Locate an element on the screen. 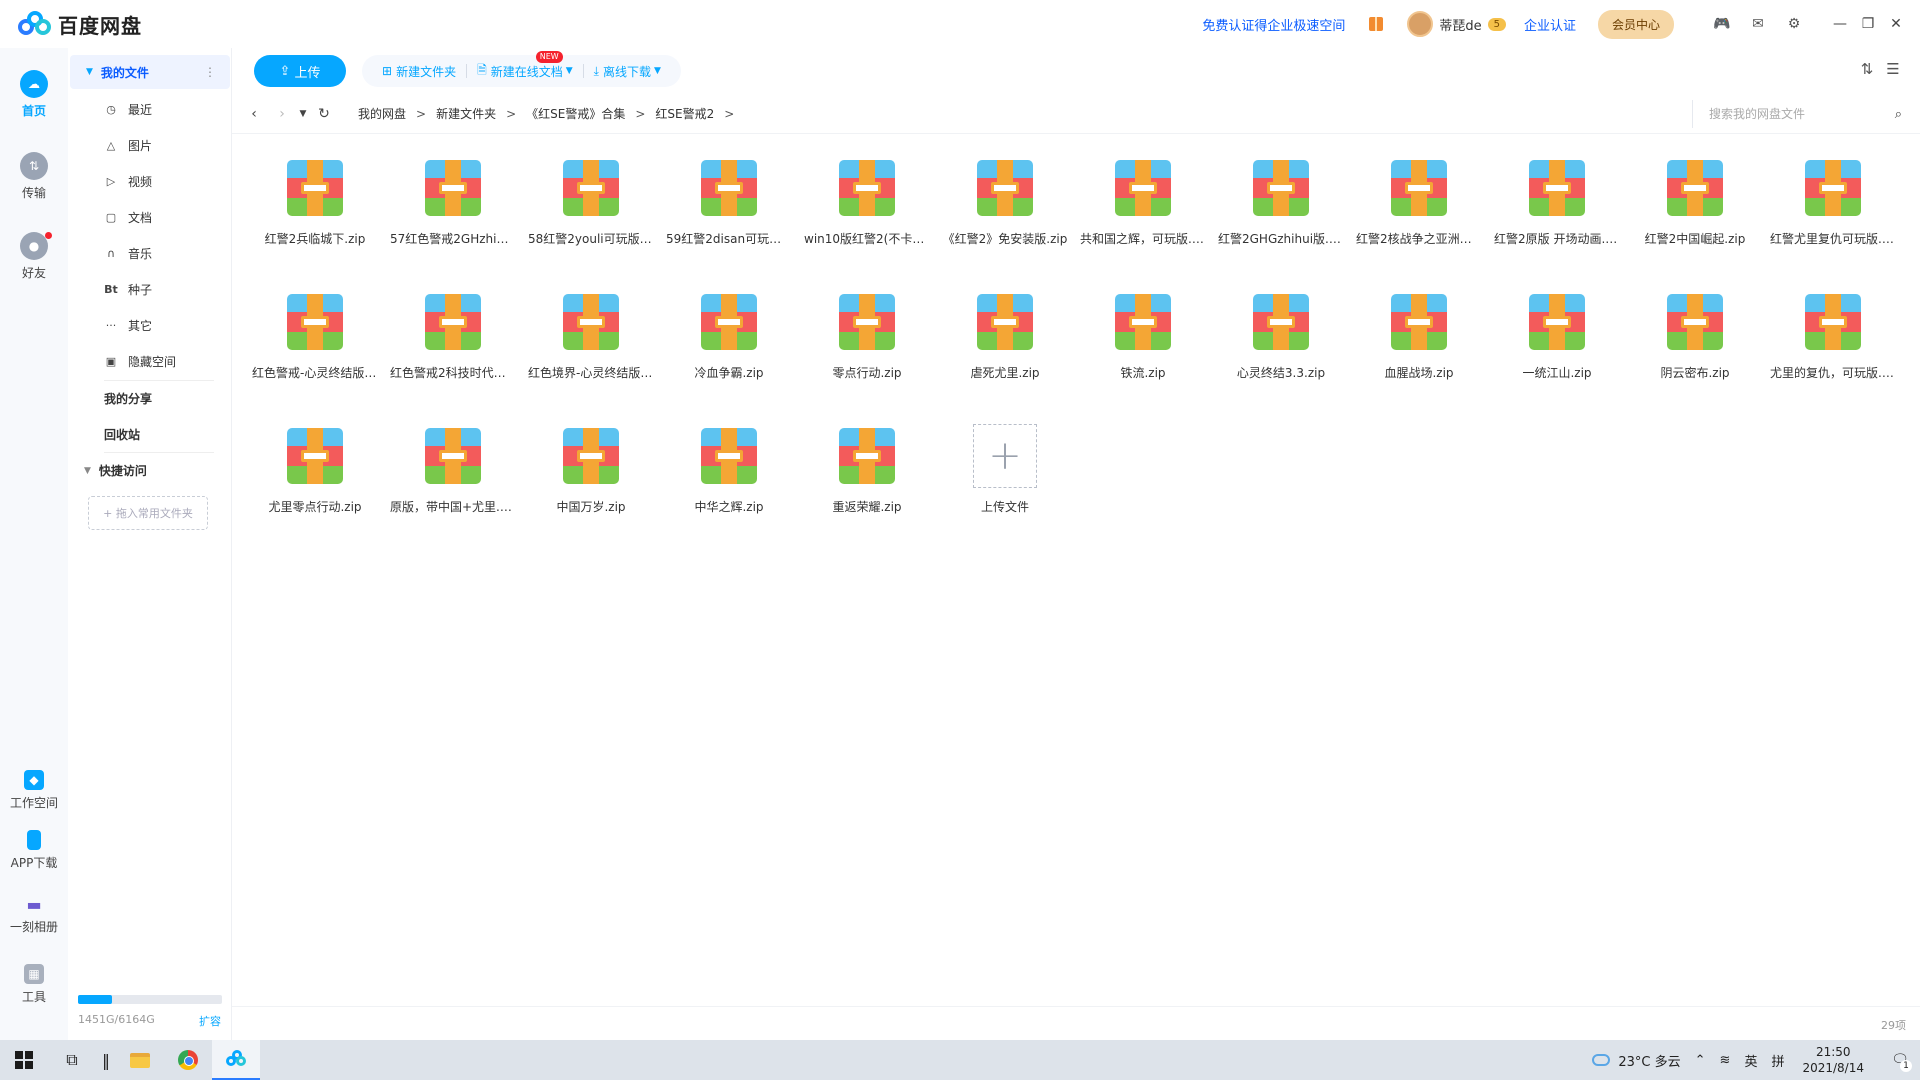  gift-icon is located at coordinates (1376, 24).